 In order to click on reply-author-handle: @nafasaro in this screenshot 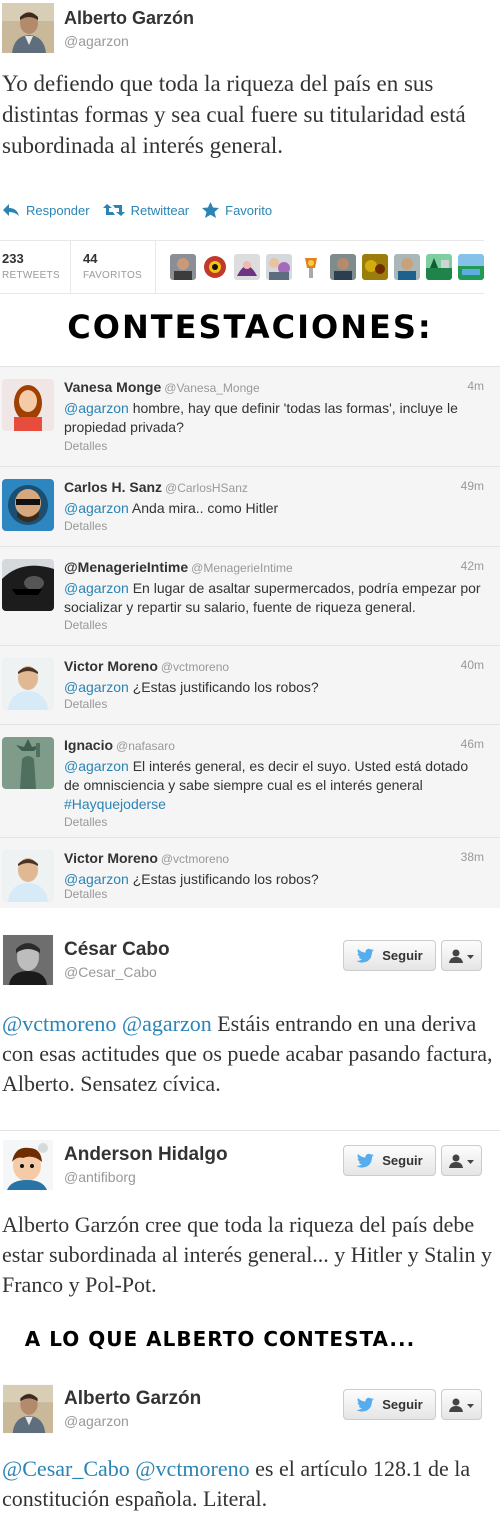, I will do `click(145, 746)`.